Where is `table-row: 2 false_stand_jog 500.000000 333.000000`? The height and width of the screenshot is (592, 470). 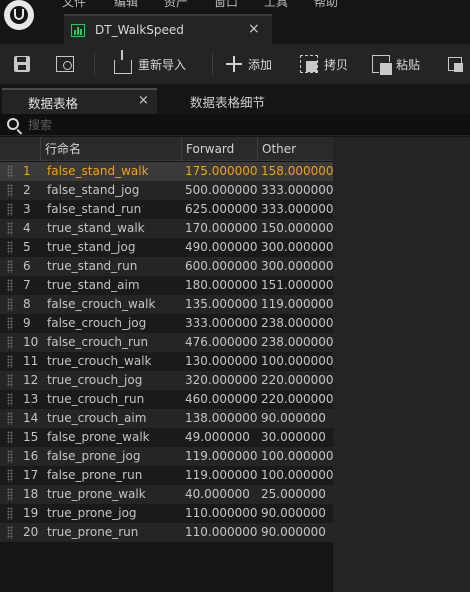
table-row: 2 false_stand_jog 500.000000 333.000000 is located at coordinates (167, 190).